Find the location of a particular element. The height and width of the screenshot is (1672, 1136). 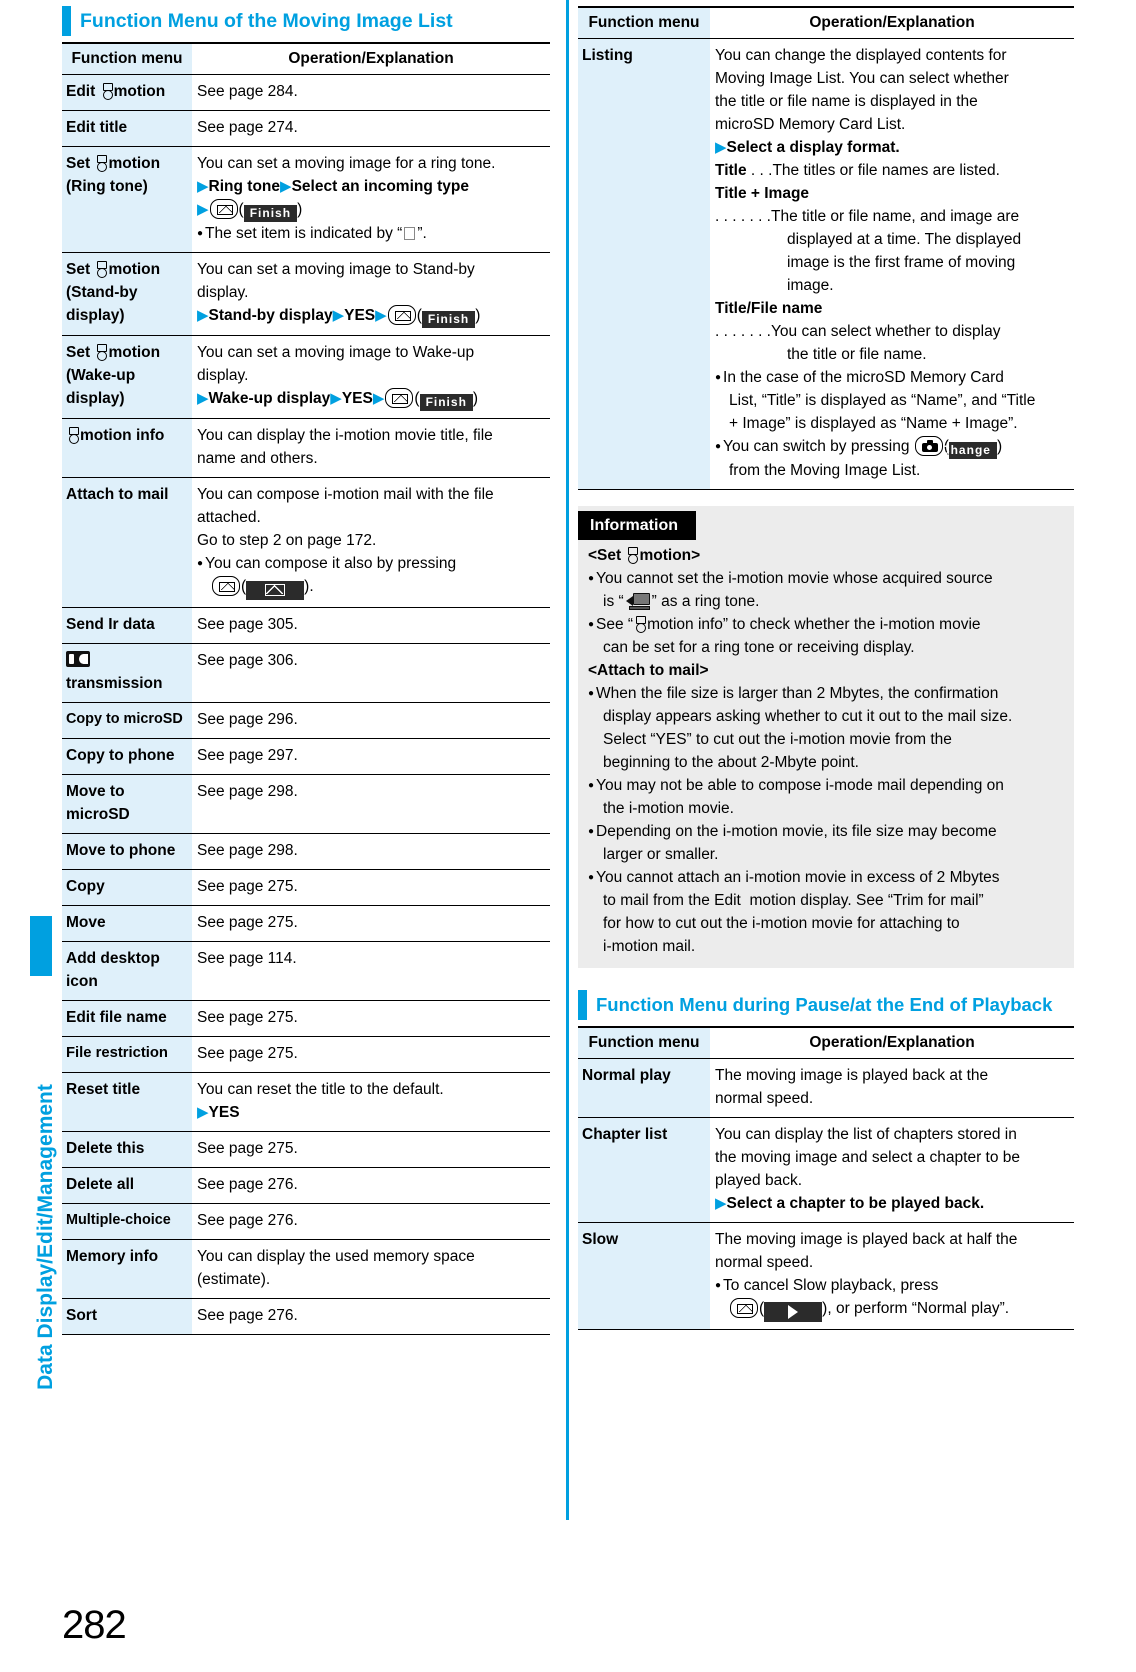

row-key: Listing is located at coordinates (644, 264).